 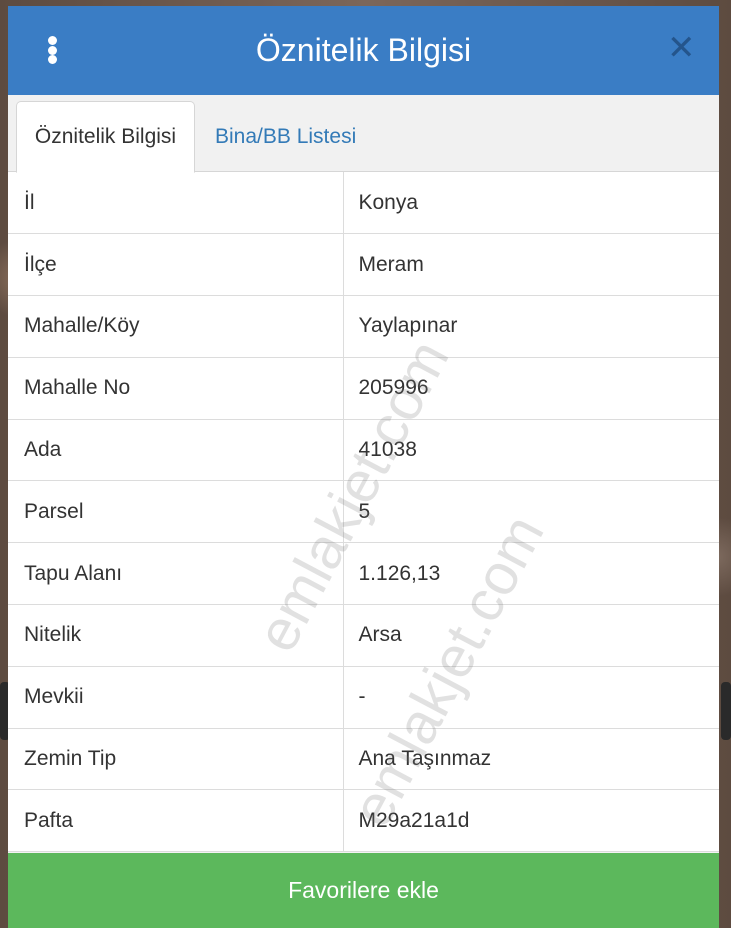 What do you see at coordinates (531, 821) in the screenshot?
I see `attribute-value: M29a21a1d` at bounding box center [531, 821].